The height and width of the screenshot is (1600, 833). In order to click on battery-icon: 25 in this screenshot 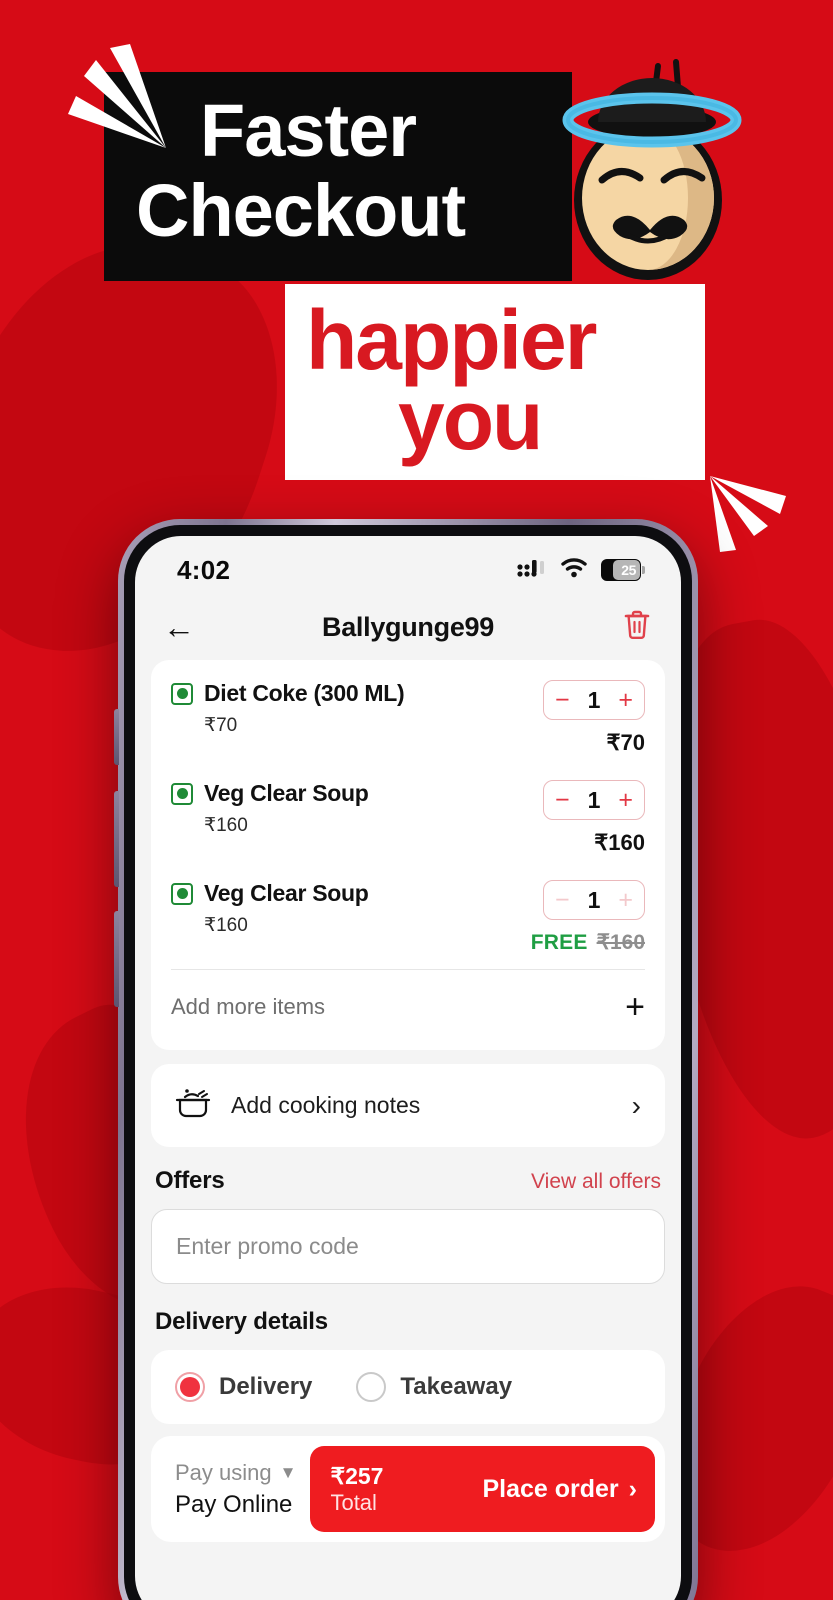, I will do `click(623, 570)`.